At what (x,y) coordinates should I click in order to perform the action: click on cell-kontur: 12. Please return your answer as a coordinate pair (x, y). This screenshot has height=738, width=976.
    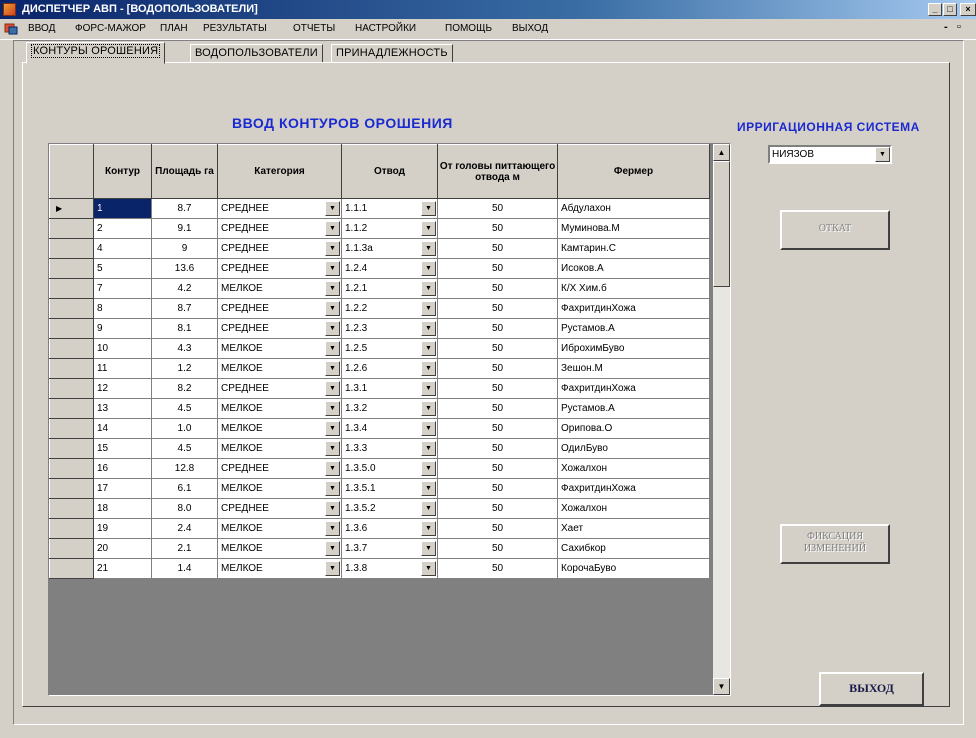
    Looking at the image, I should click on (122, 388).